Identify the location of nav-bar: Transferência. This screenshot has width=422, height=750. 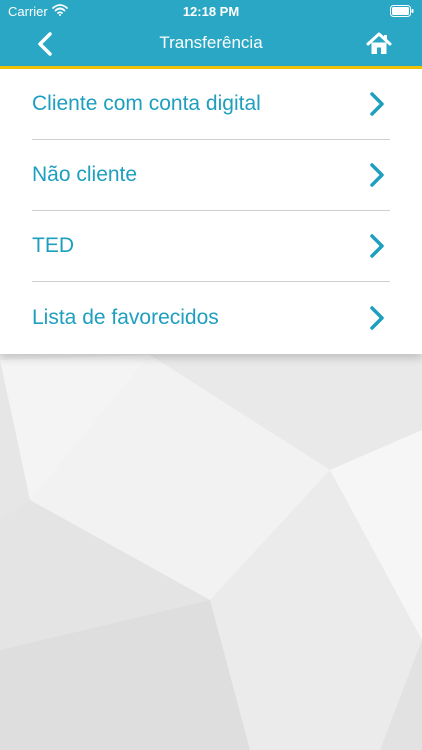
(211, 44).